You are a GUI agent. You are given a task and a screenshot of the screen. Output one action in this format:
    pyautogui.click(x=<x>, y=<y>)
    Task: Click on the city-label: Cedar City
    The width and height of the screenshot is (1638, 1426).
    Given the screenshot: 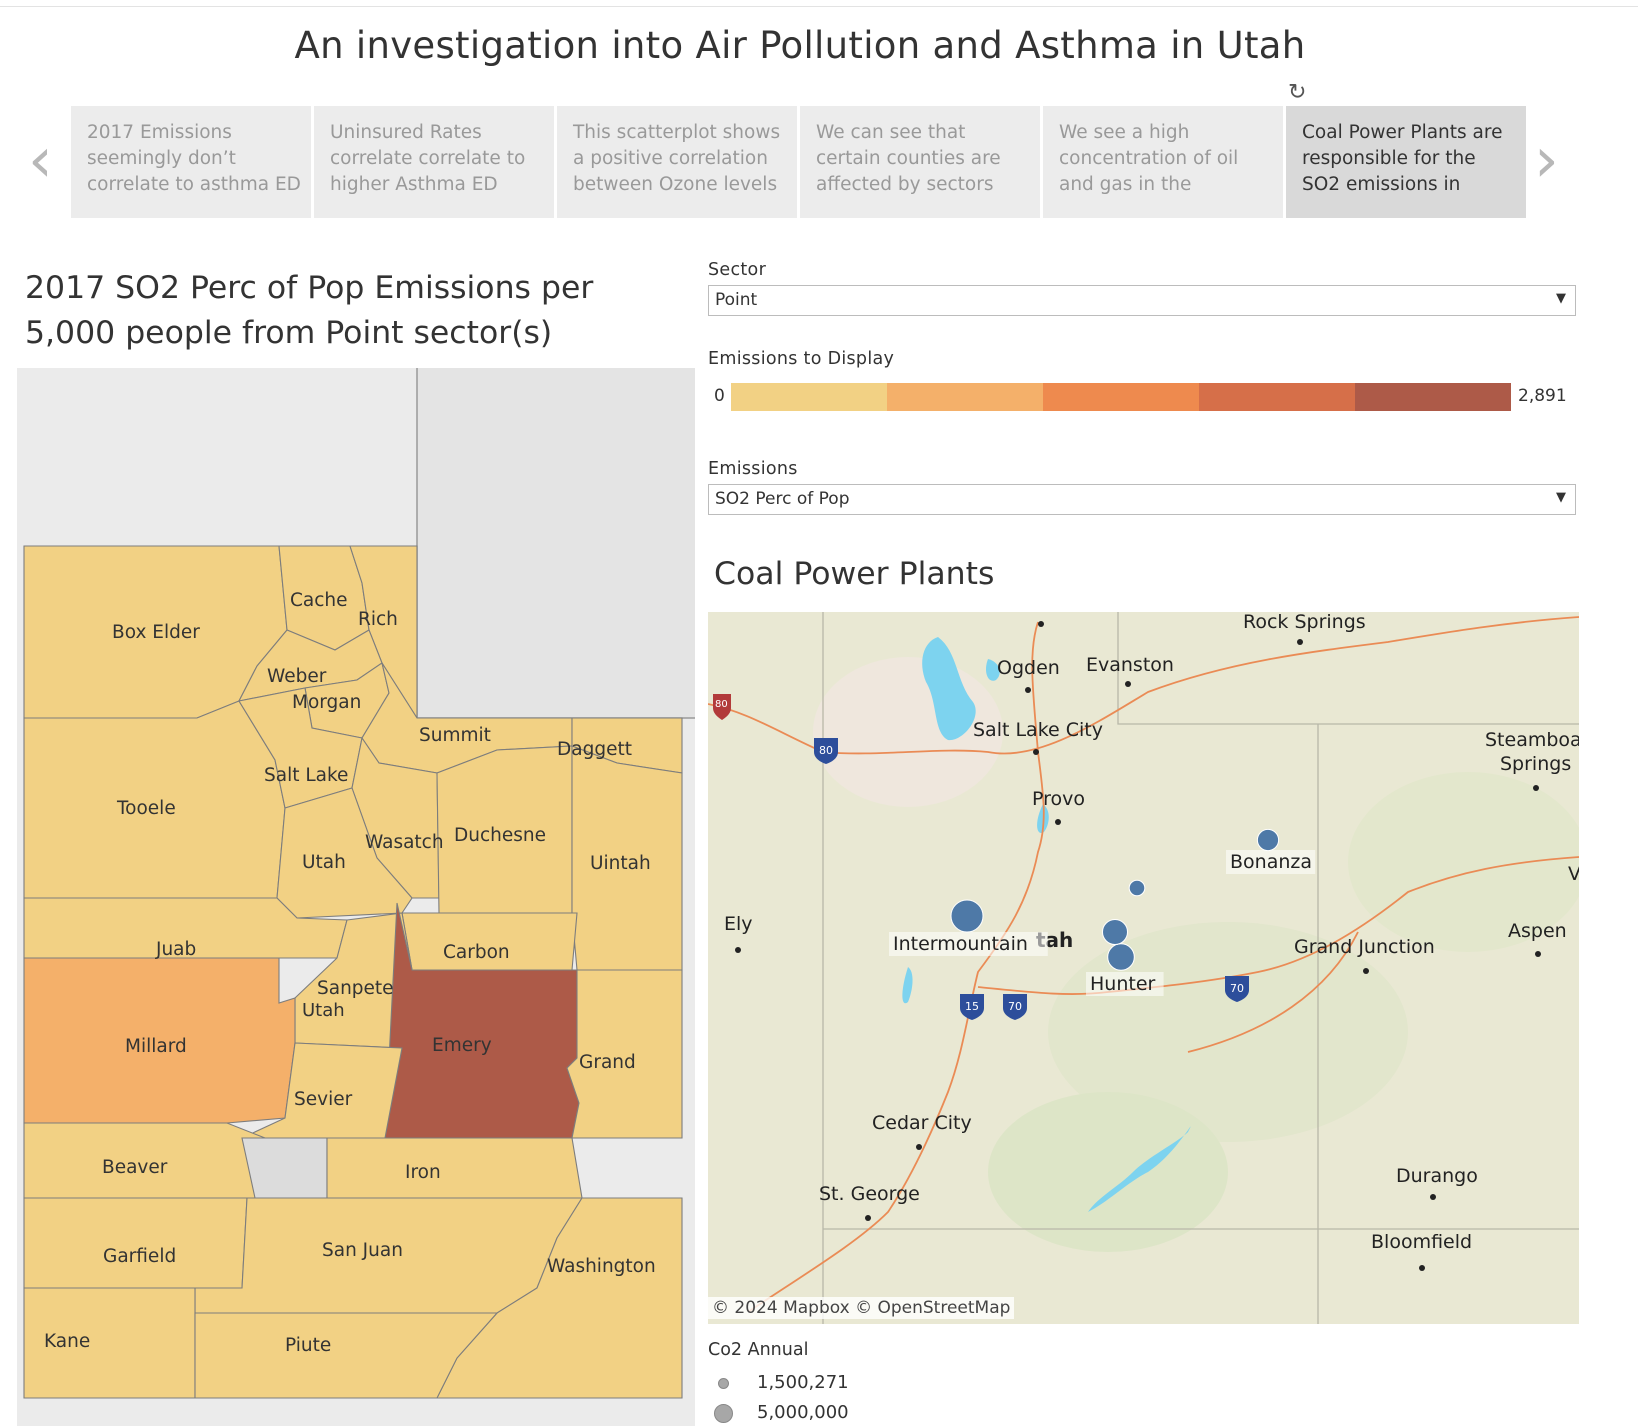 What is the action you would take?
    pyautogui.click(x=922, y=1123)
    